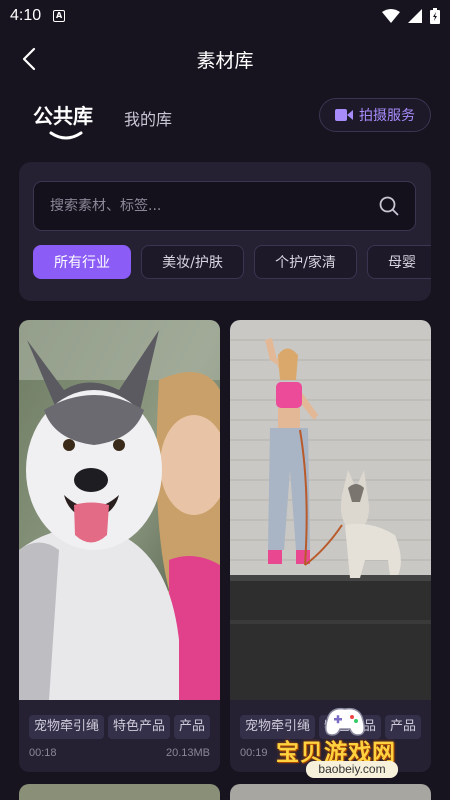 Image resolution: width=450 pixels, height=800 pixels. I want to click on notification-icon: A, so click(59, 16).